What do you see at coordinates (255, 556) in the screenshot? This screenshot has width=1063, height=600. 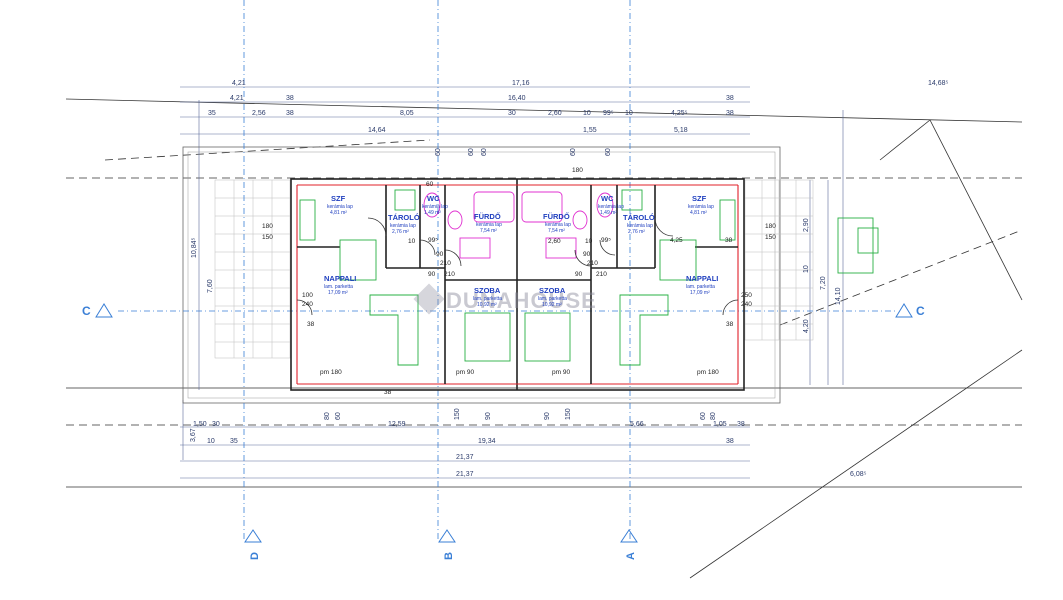 I see `axis-letter: D` at bounding box center [255, 556].